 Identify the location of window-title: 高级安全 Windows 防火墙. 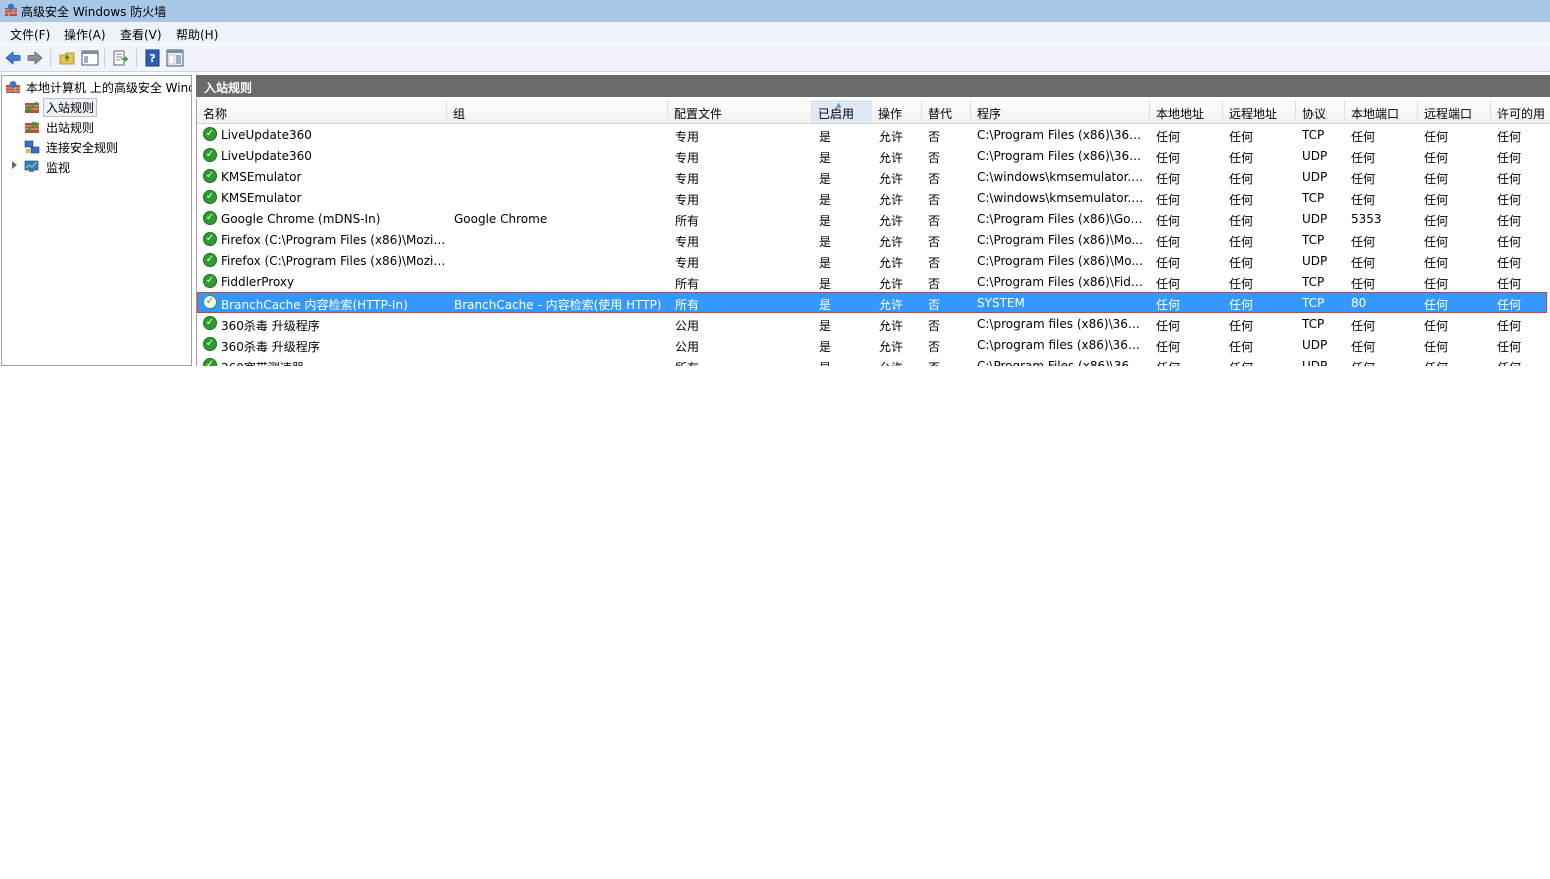
(94, 12).